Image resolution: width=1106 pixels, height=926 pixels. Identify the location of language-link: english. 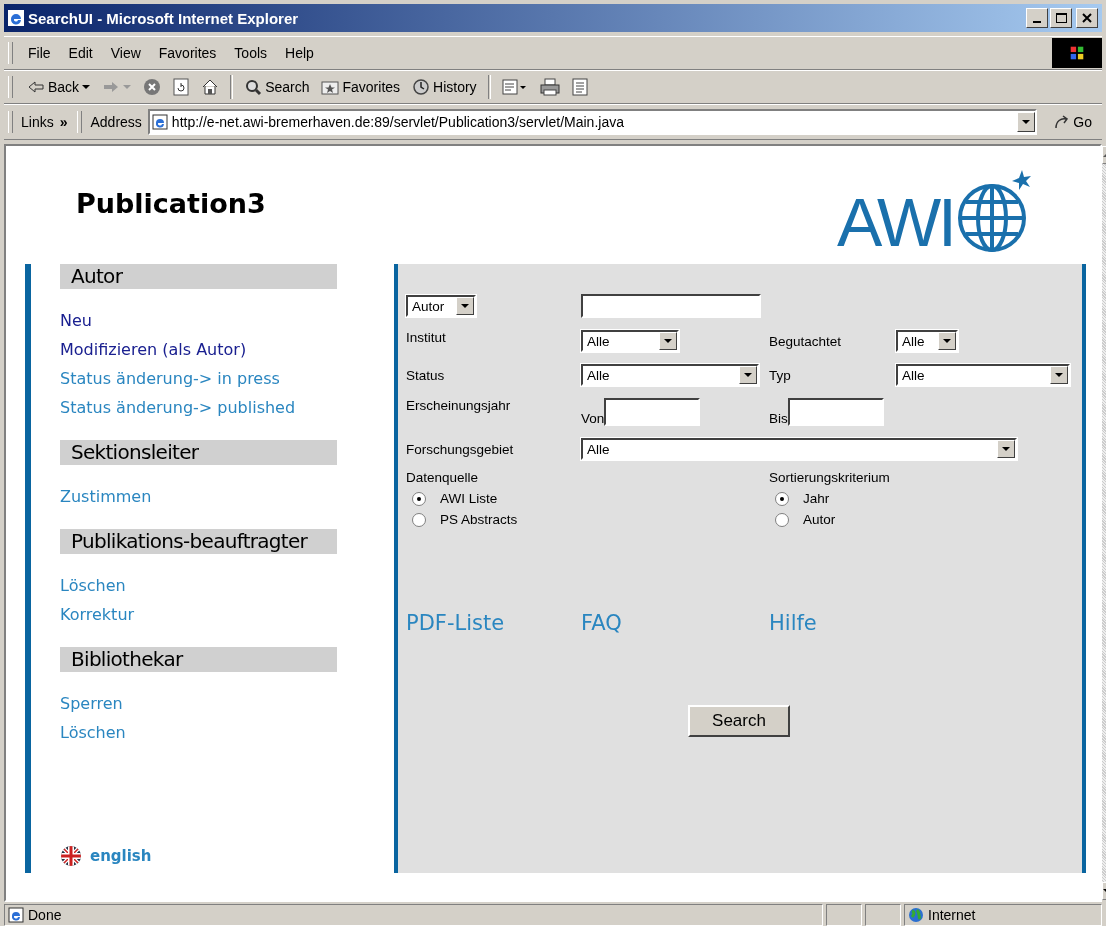
(121, 856).